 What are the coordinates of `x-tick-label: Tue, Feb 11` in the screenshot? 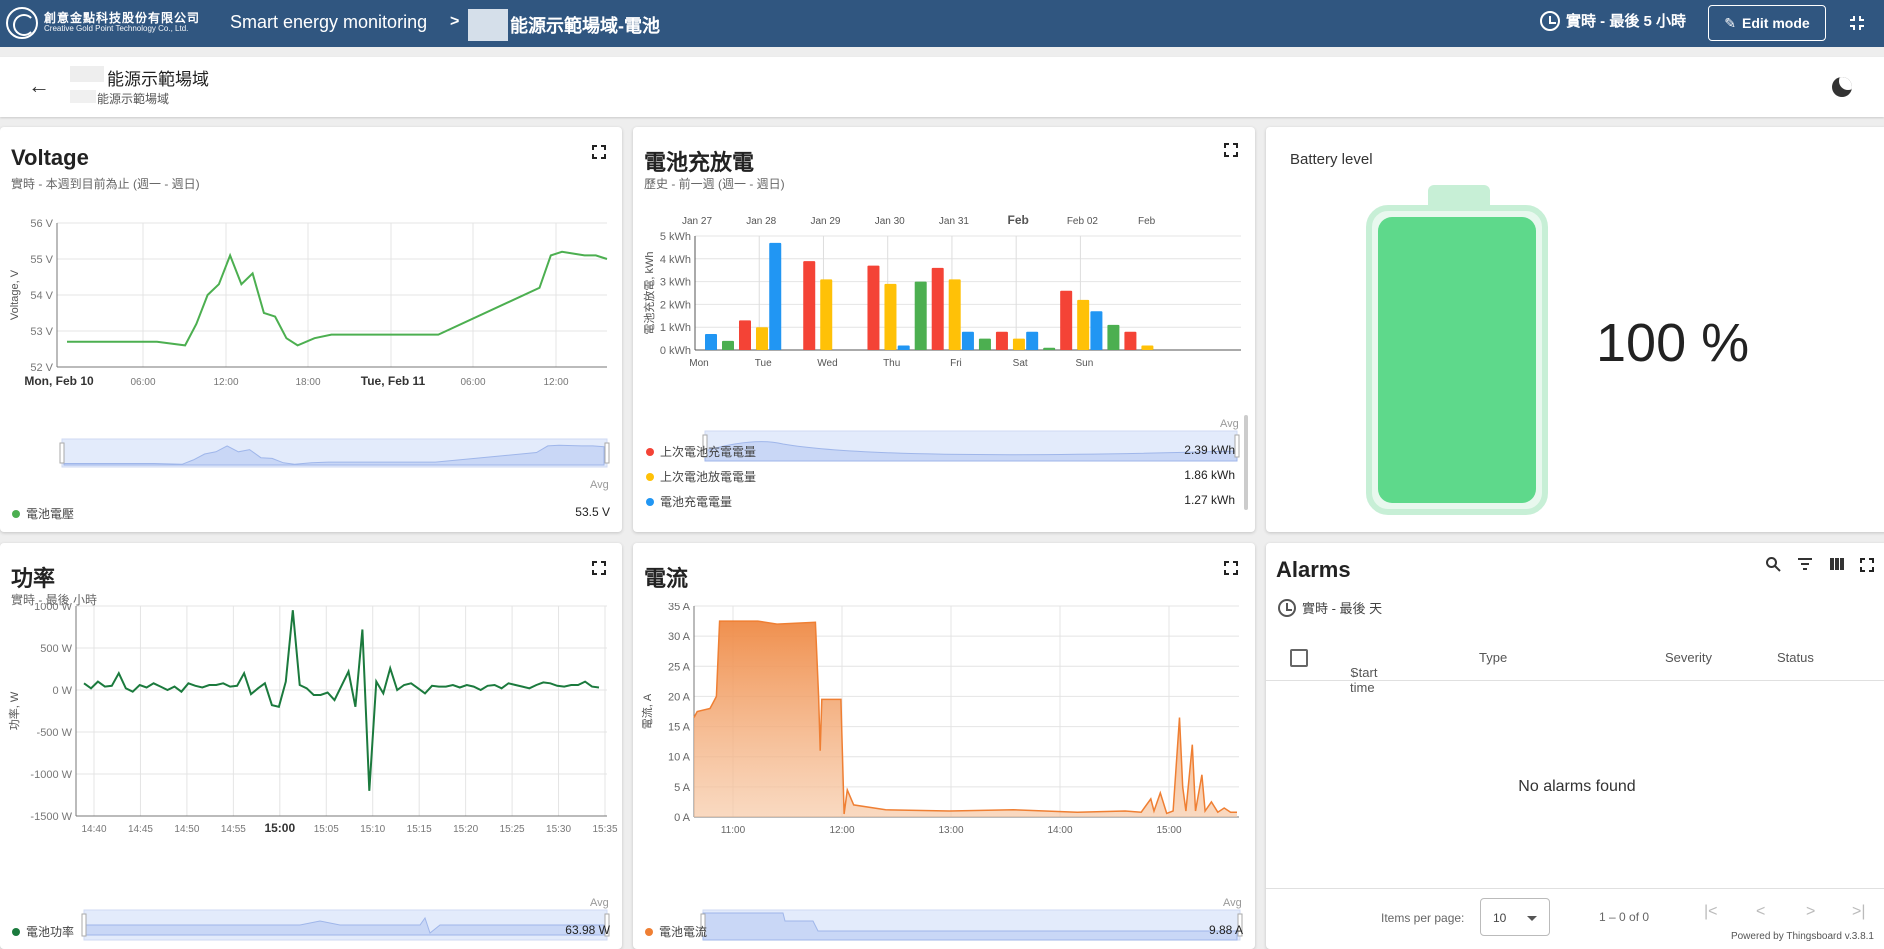 It's located at (393, 381).